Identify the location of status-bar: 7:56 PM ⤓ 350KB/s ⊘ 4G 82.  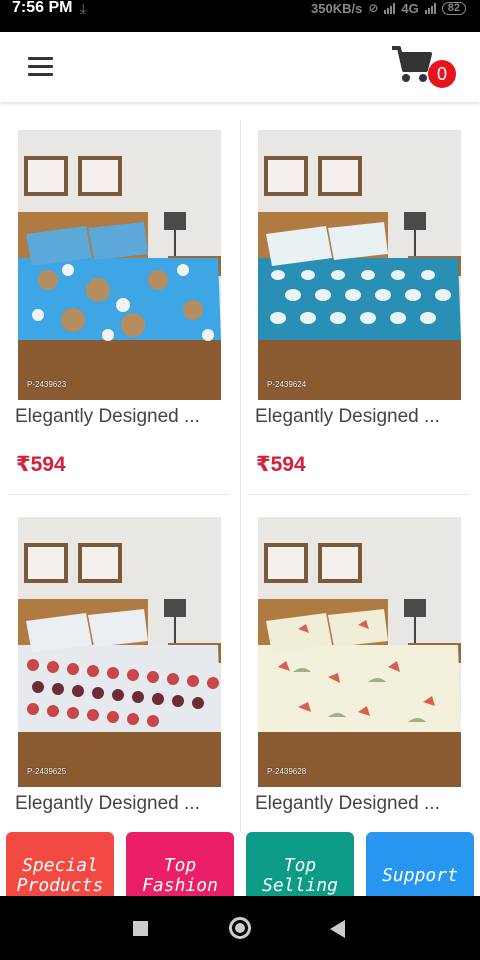
(240, 16).